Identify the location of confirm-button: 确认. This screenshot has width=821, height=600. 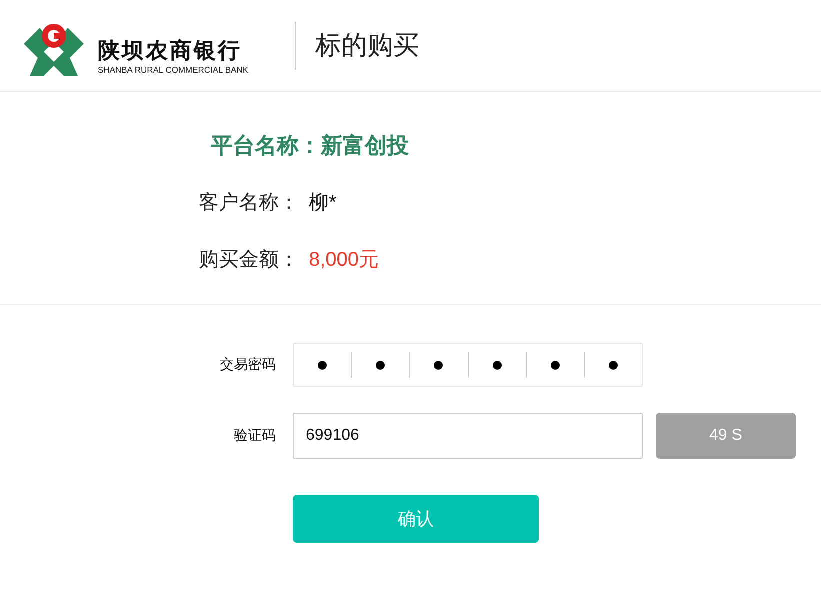
(416, 519).